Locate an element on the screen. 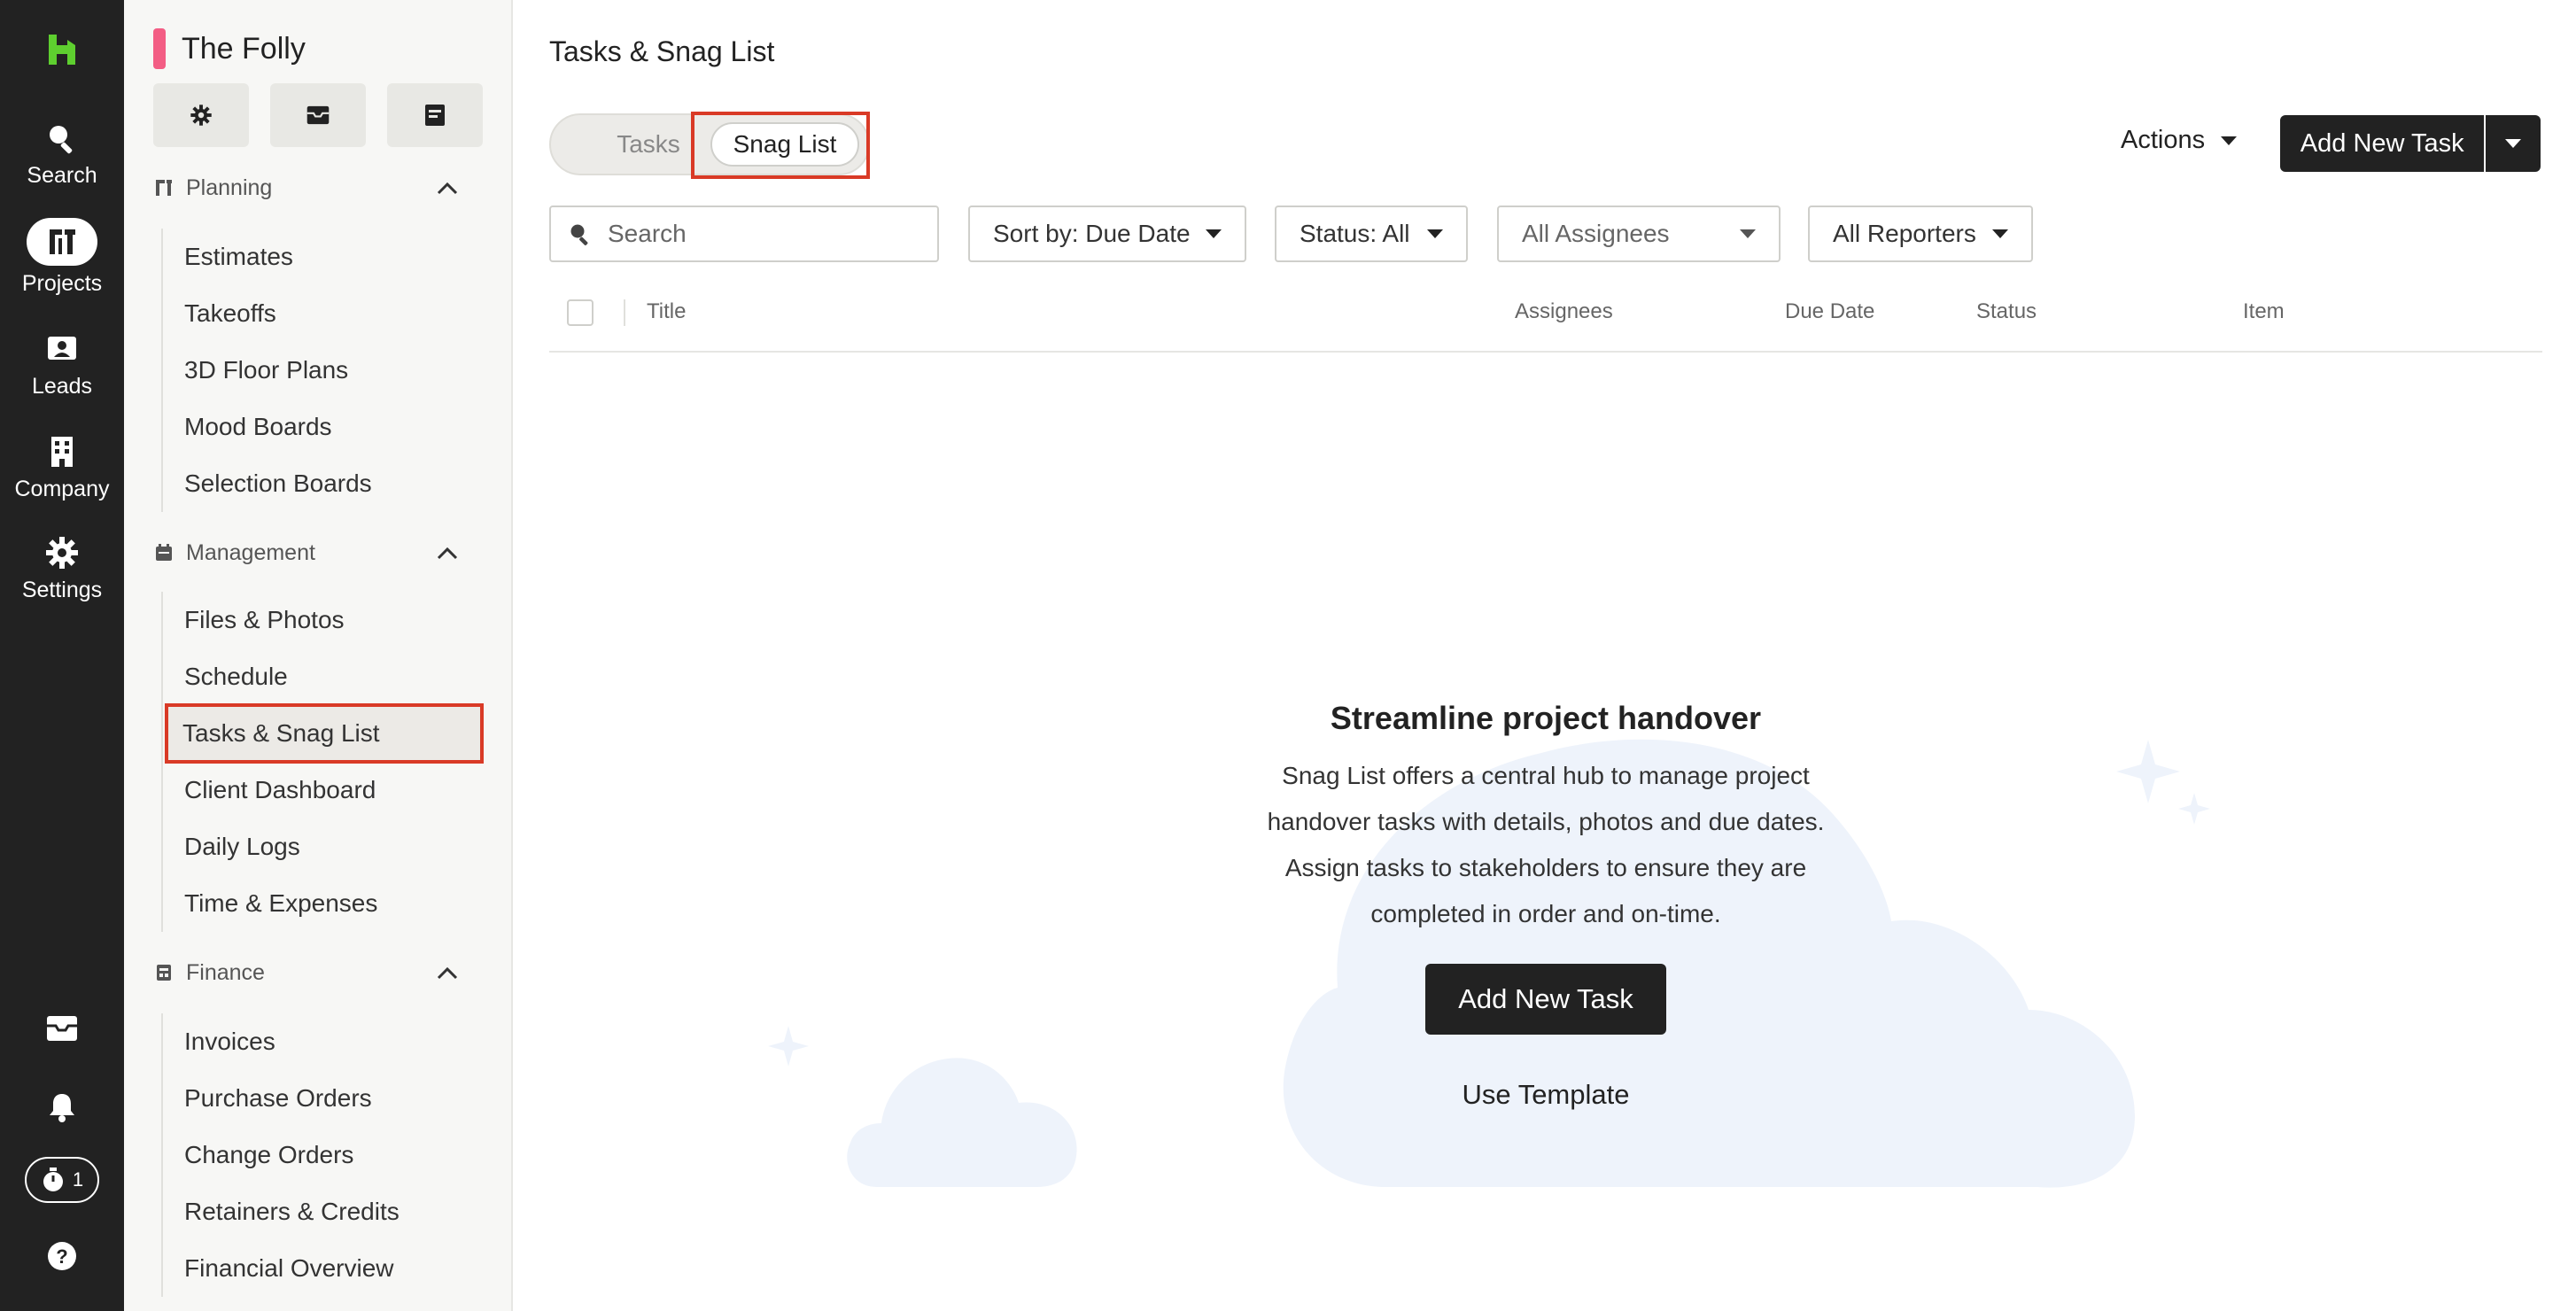 This screenshot has width=2576, height=1311. rail-leads-label: Leads is located at coordinates (62, 386).